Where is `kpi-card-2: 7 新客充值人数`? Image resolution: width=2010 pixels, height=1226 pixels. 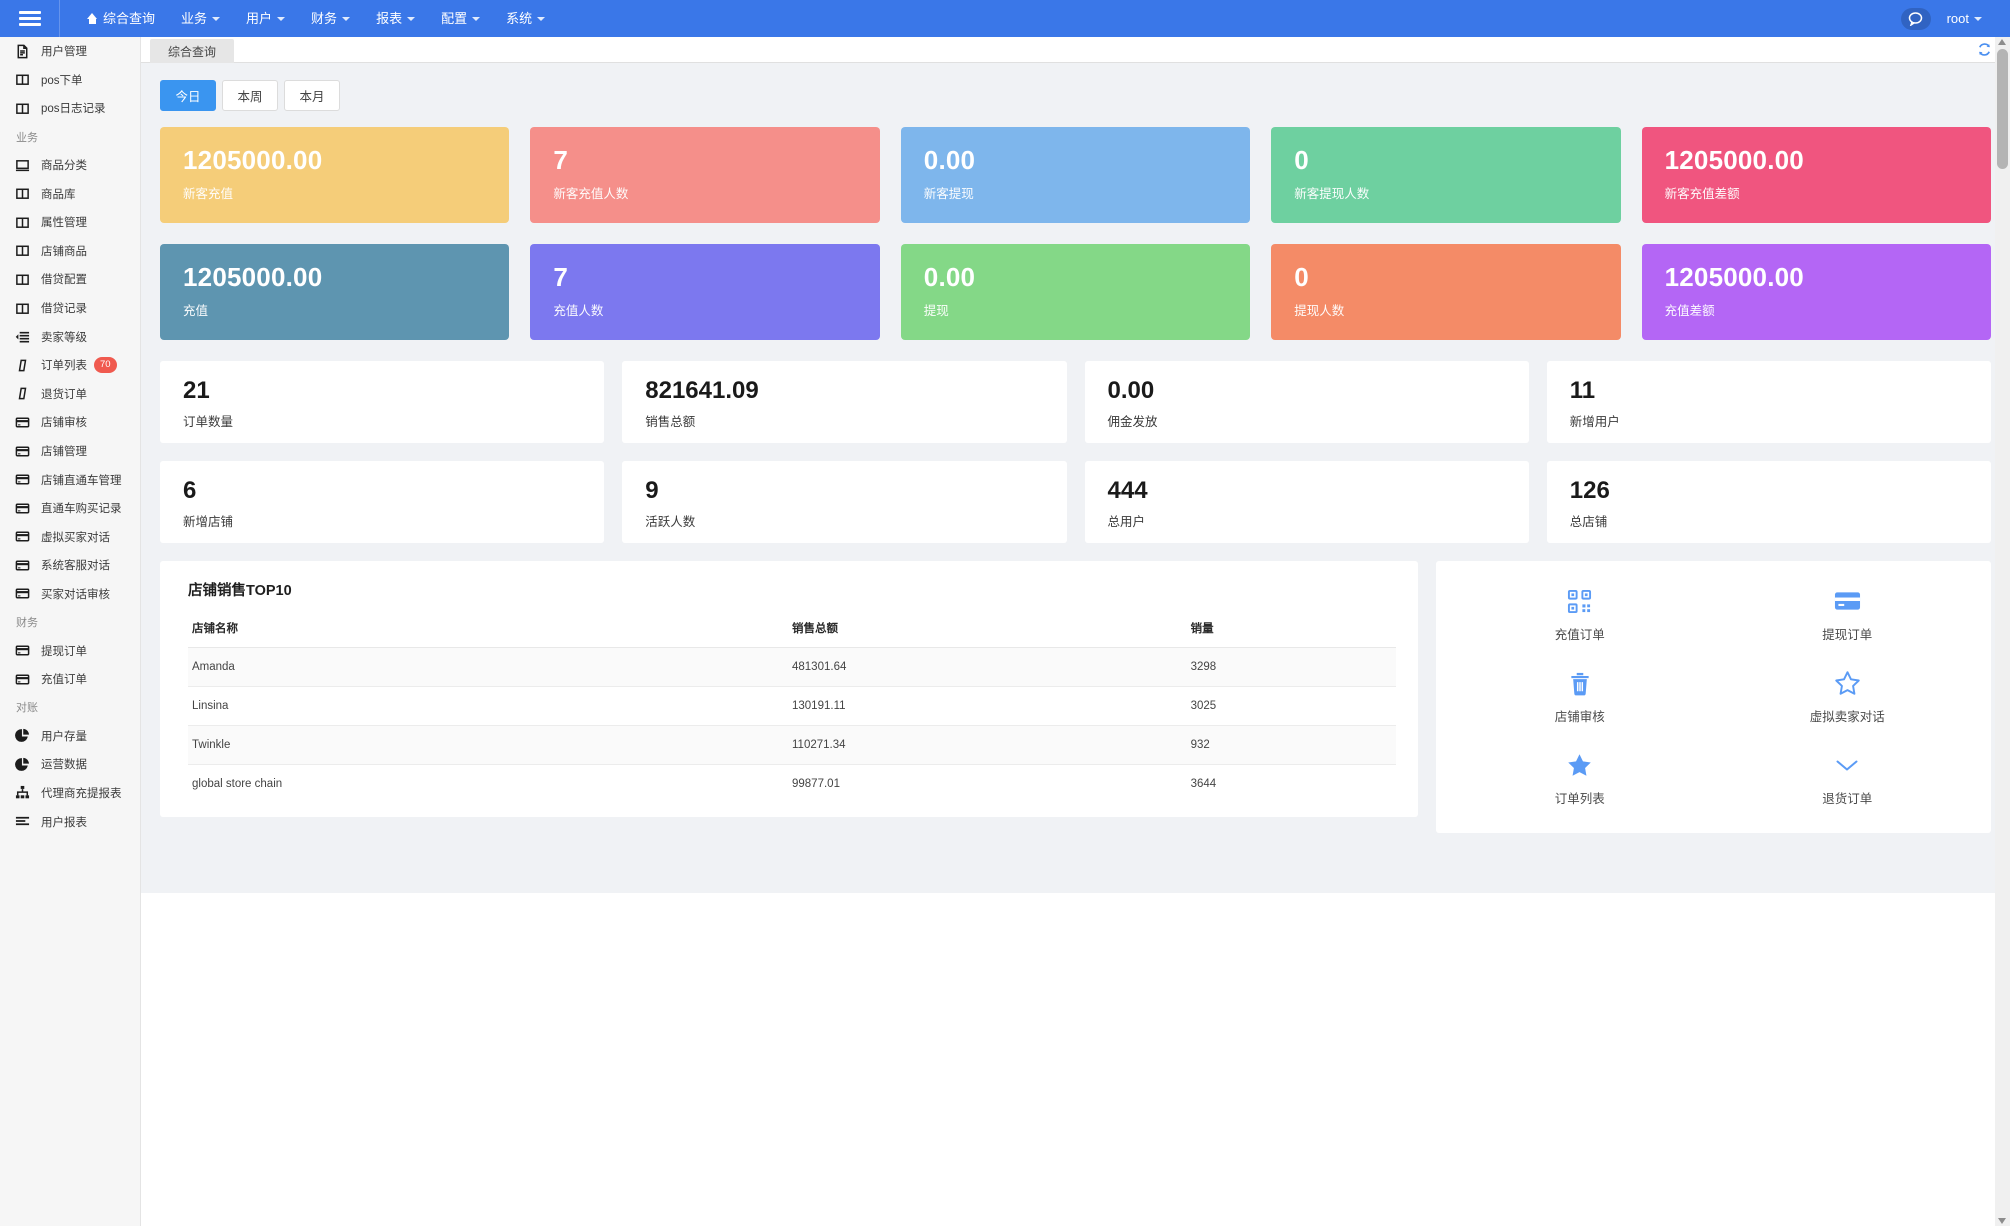 kpi-card-2: 7 新客充值人数 is located at coordinates (705, 175).